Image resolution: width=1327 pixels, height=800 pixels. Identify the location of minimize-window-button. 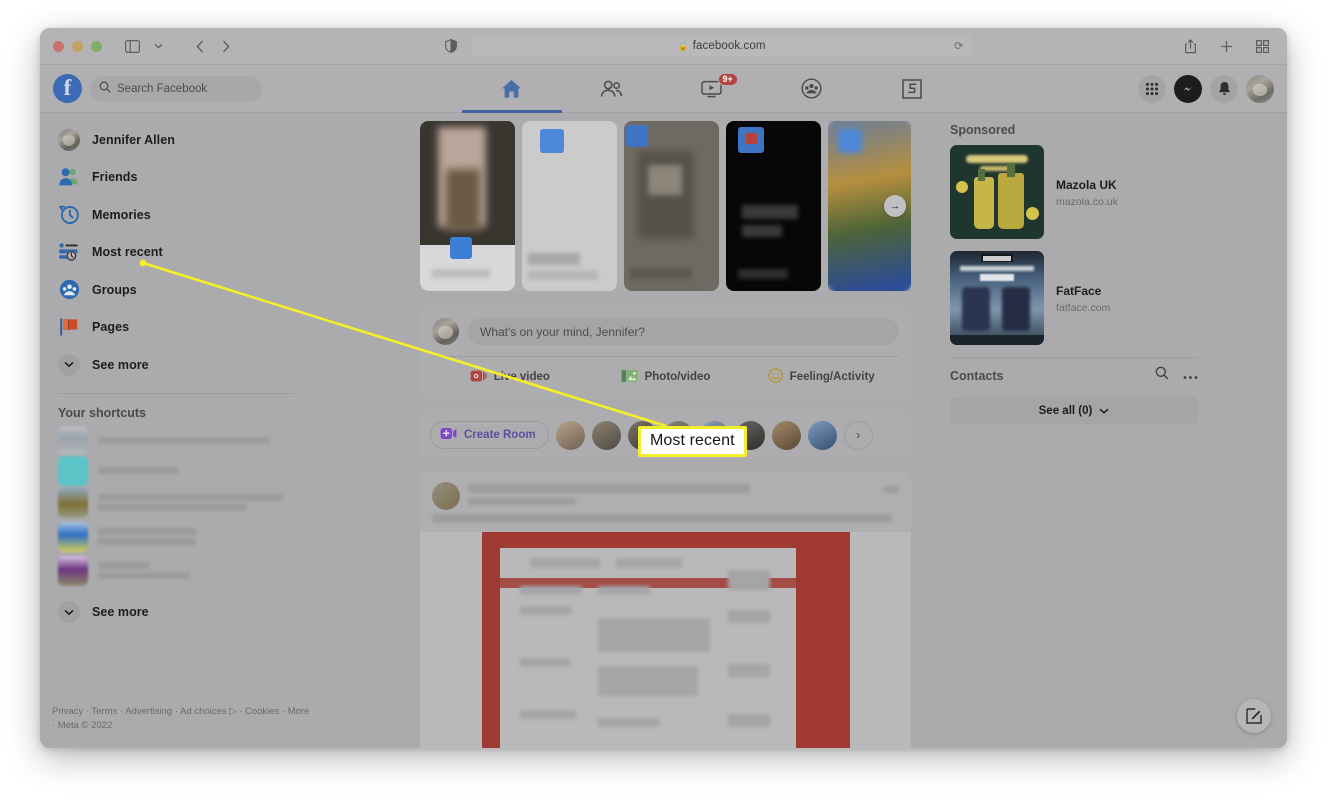
(77, 46).